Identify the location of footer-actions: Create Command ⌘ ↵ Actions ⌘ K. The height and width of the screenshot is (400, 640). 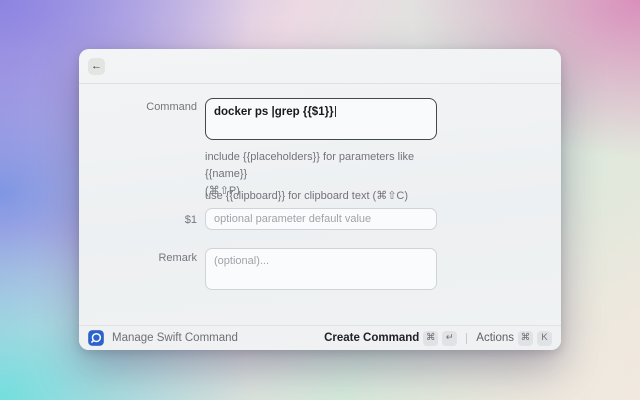
(438, 338).